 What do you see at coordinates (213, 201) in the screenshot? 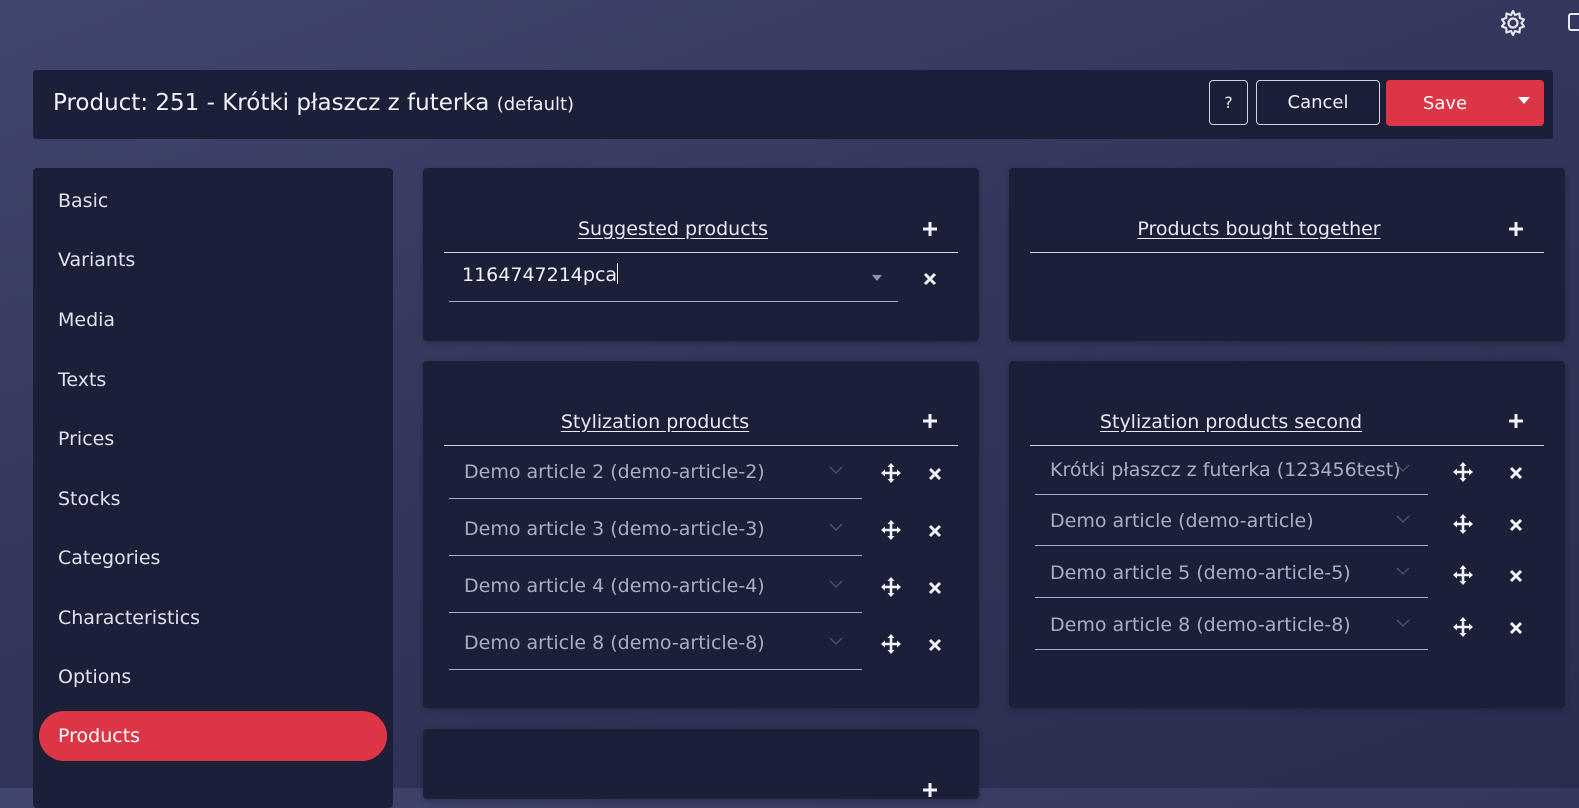
I see `sidebar-item-basic: Basic` at bounding box center [213, 201].